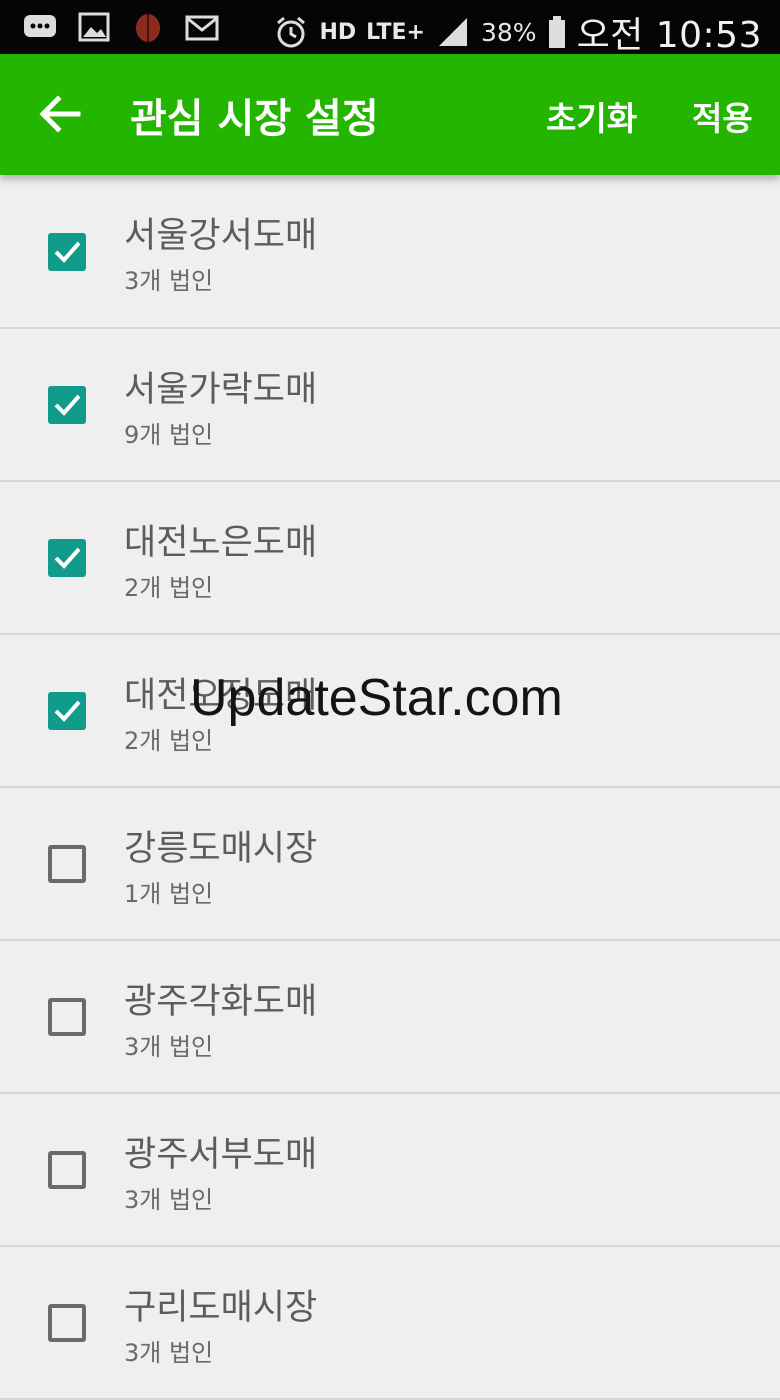  Describe the element at coordinates (390, 252) in the screenshot. I see `list-item: 서울강서도매 3개 법인` at that location.